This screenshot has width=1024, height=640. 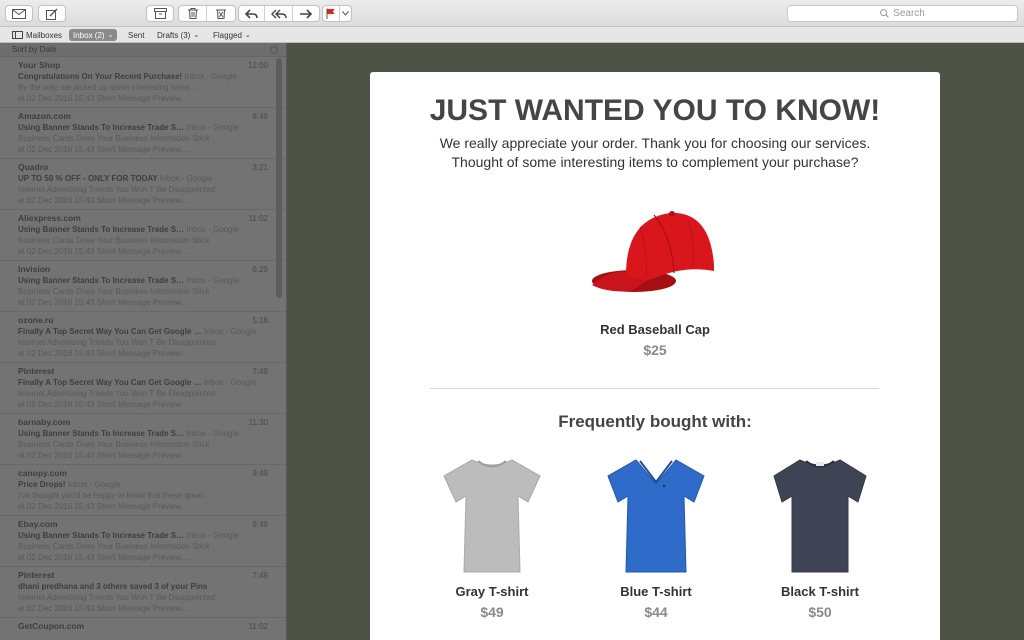 I want to click on sidebar-icon, so click(x=17, y=35).